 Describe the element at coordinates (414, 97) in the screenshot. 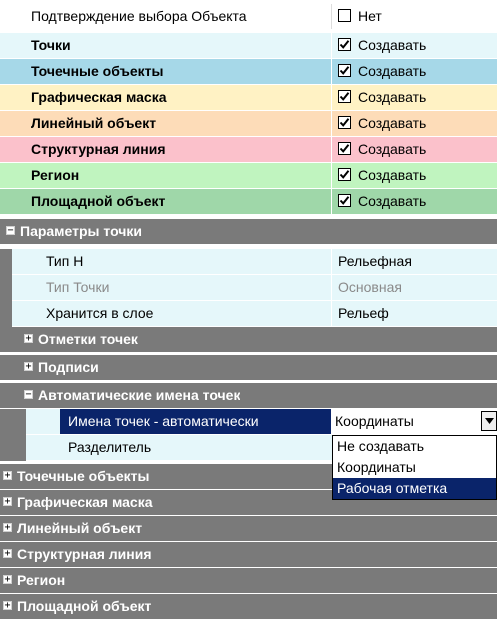

I see `value-graphic-mask: Создавать` at that location.